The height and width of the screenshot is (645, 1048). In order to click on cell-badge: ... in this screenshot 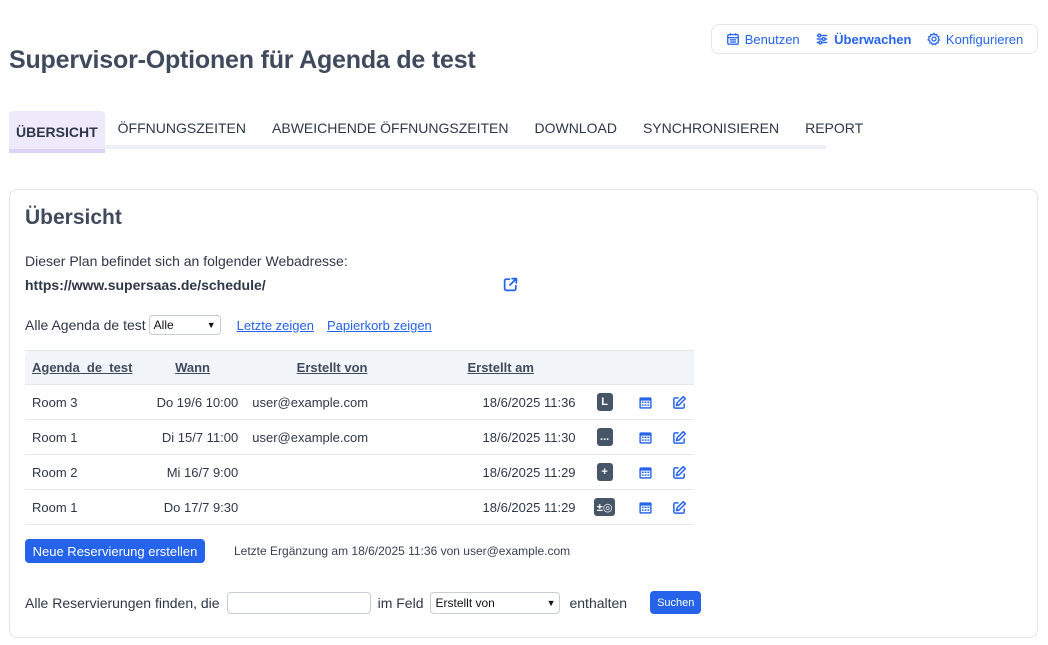, I will do `click(604, 437)`.